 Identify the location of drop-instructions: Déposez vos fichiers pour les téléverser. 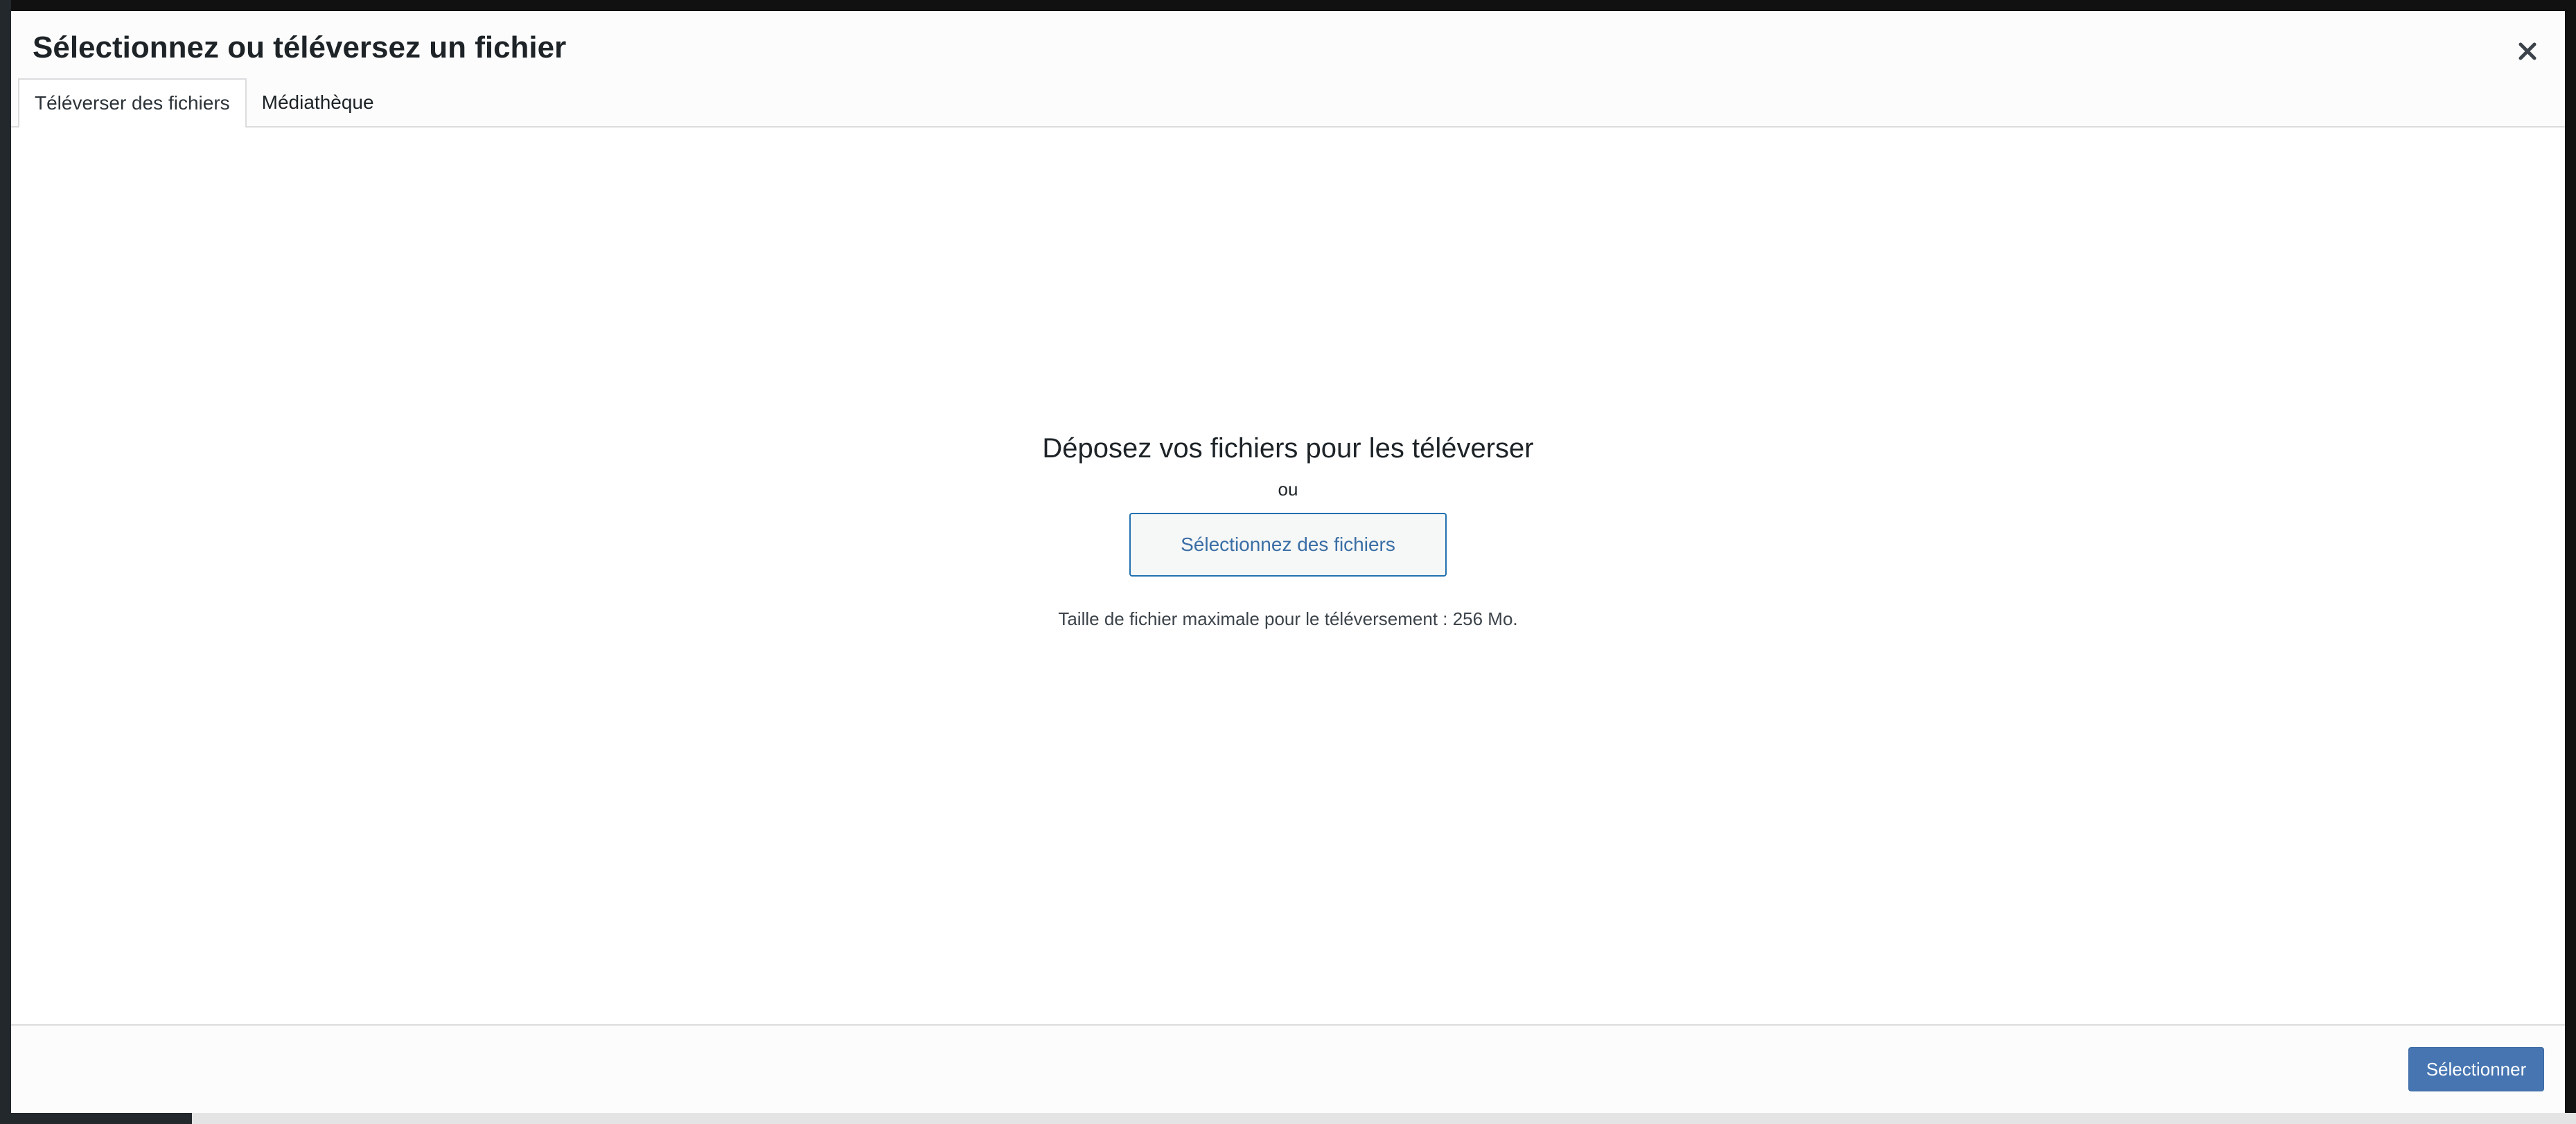
(1288, 448).